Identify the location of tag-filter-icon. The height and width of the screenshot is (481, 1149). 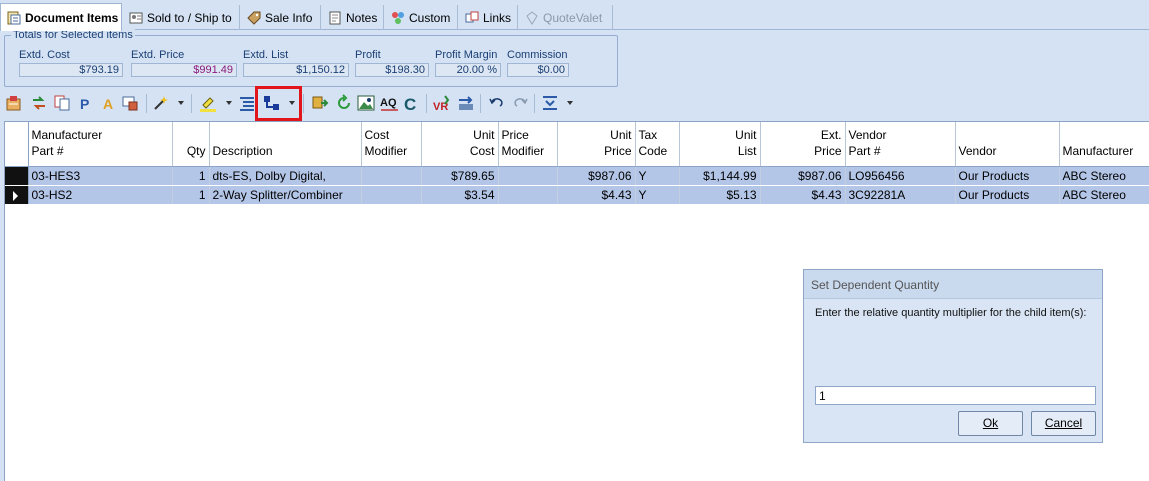
(130, 103).